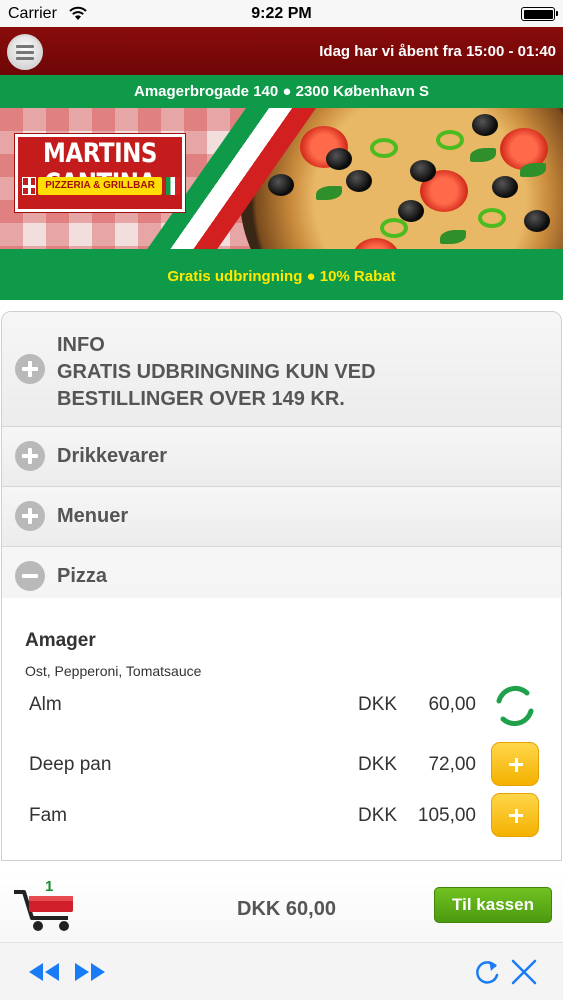 The image size is (563, 1000). What do you see at coordinates (60, 640) in the screenshot?
I see `product-name: Amager` at bounding box center [60, 640].